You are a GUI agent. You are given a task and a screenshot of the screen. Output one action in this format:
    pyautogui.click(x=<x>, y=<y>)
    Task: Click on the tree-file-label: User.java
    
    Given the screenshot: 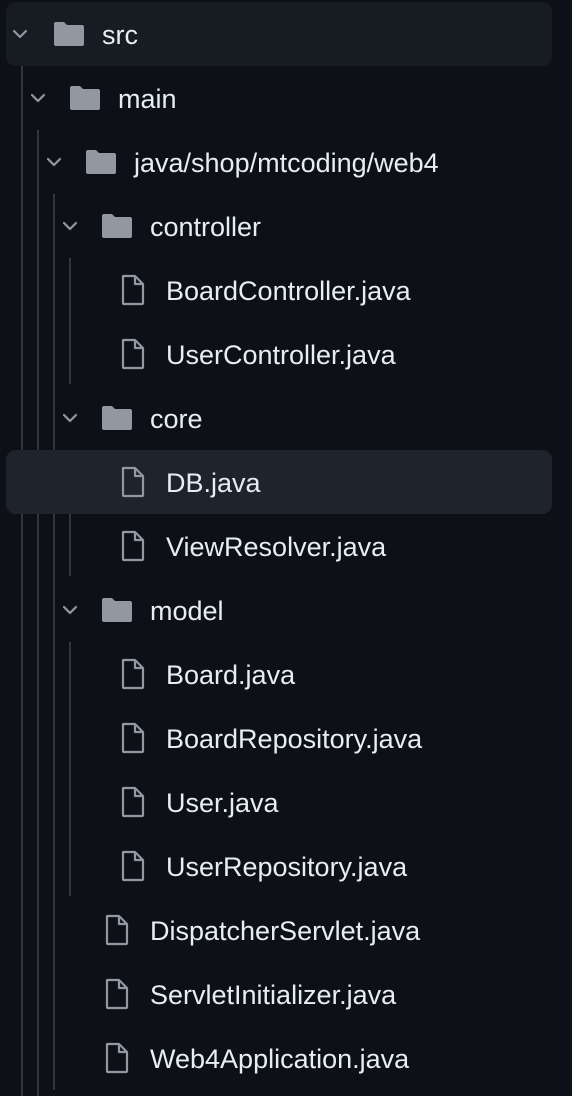 What is the action you would take?
    pyautogui.click(x=222, y=803)
    